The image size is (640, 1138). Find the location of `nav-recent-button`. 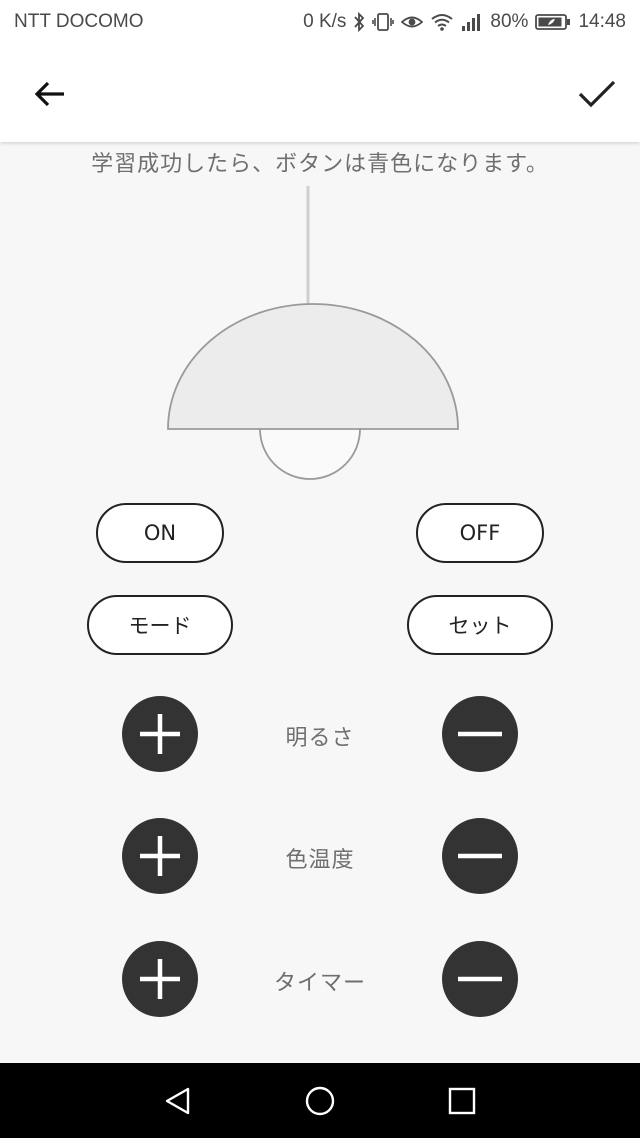

nav-recent-button is located at coordinates (462, 1101).